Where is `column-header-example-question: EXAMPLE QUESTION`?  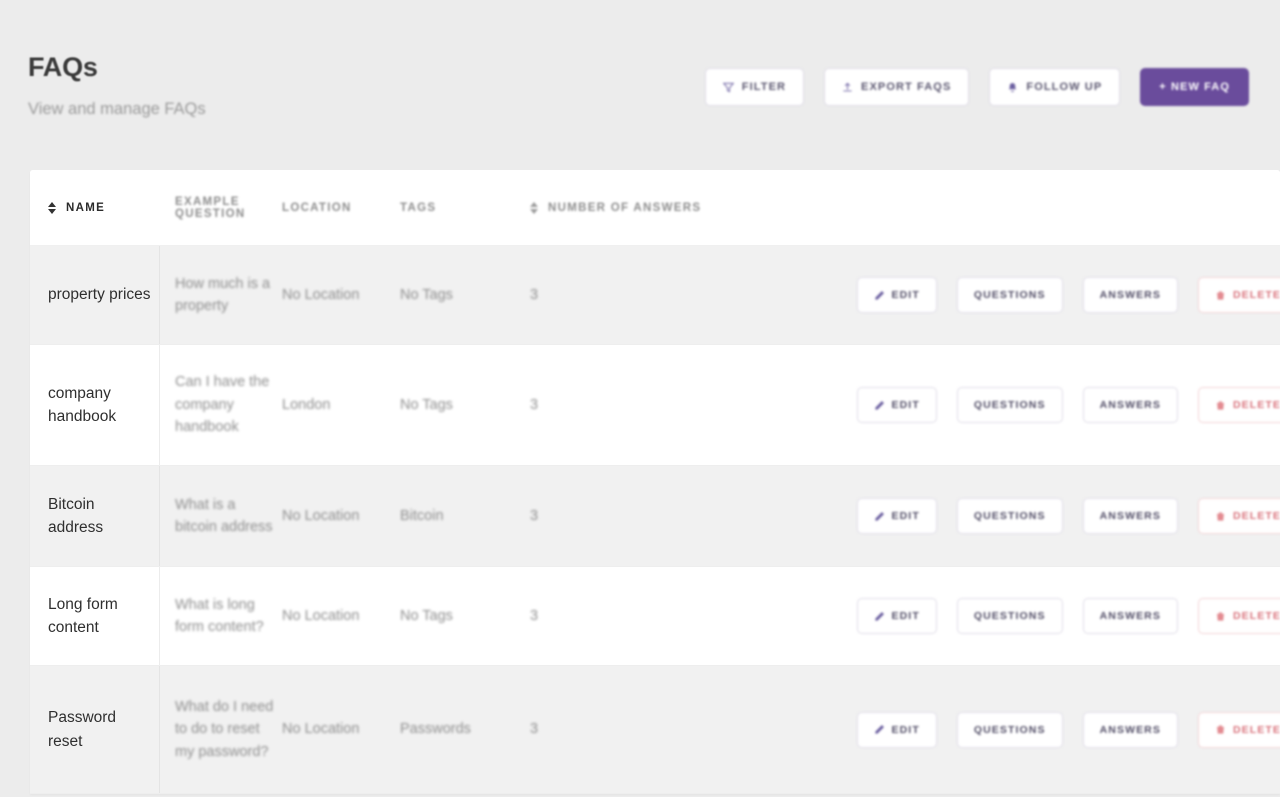 column-header-example-question: EXAMPLE QUESTION is located at coordinates (220, 208).